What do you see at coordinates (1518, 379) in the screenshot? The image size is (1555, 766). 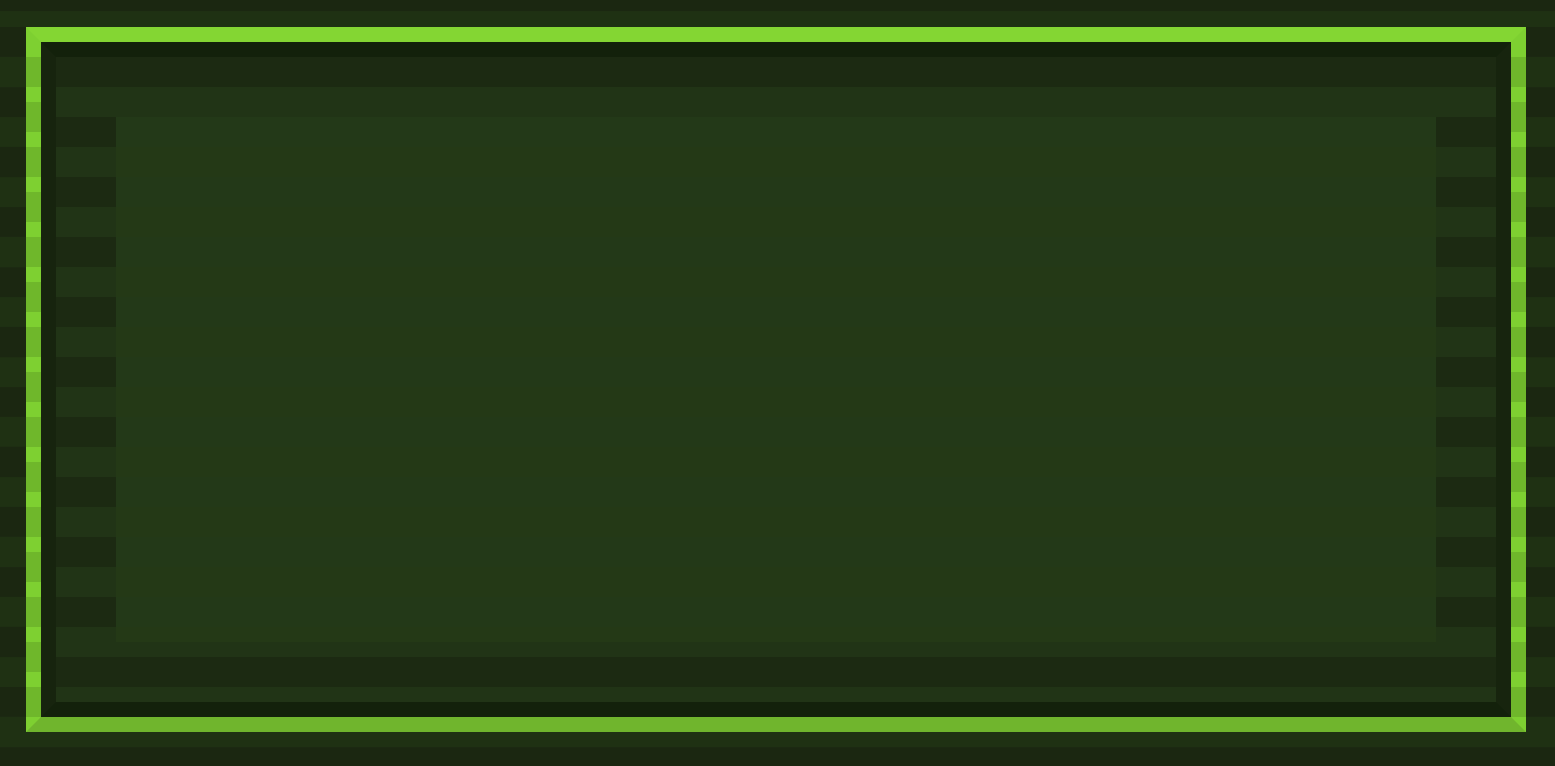 I see `frame-right-edge` at bounding box center [1518, 379].